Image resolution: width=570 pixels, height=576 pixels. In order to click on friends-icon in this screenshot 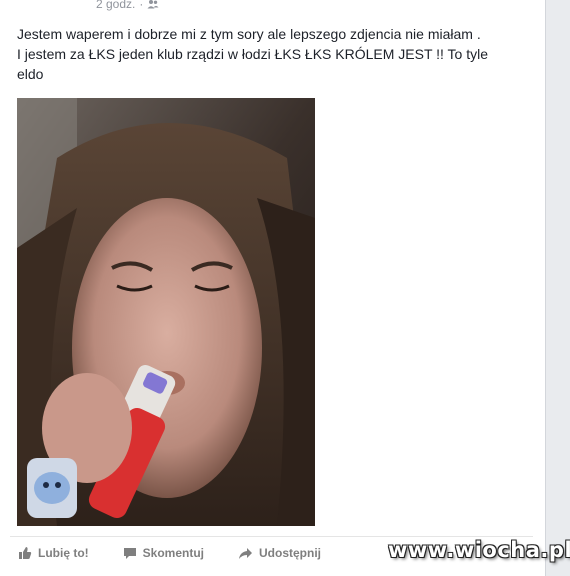, I will do `click(153, 4)`.